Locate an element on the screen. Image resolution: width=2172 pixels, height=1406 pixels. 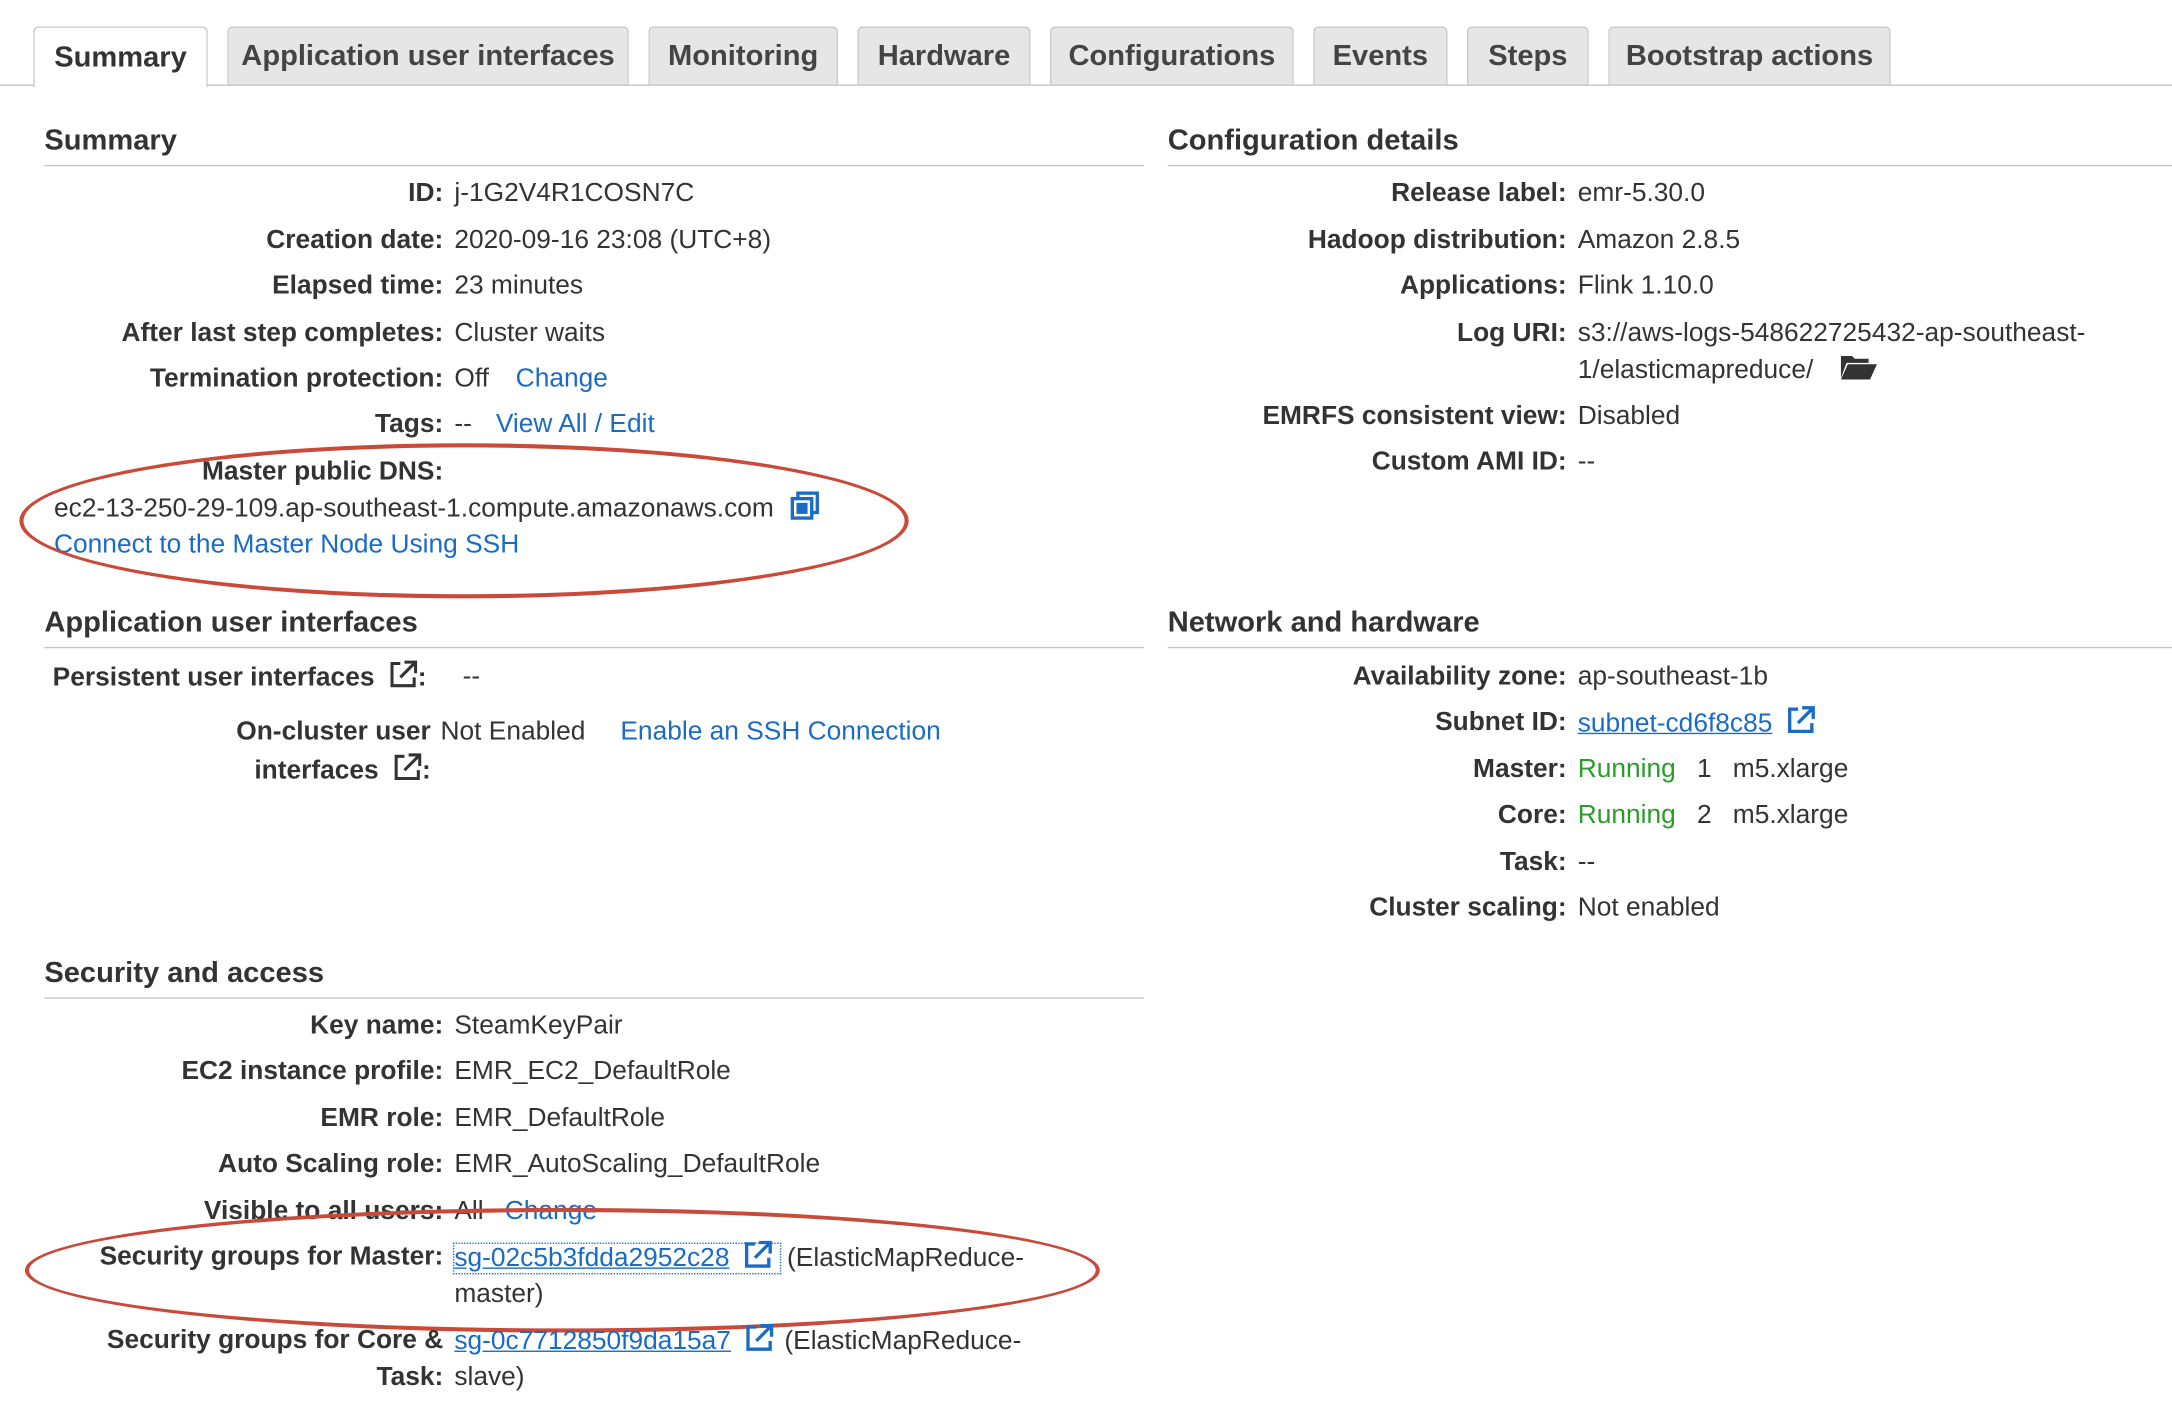
summary-section-title: Summary is located at coordinates (594, 146).